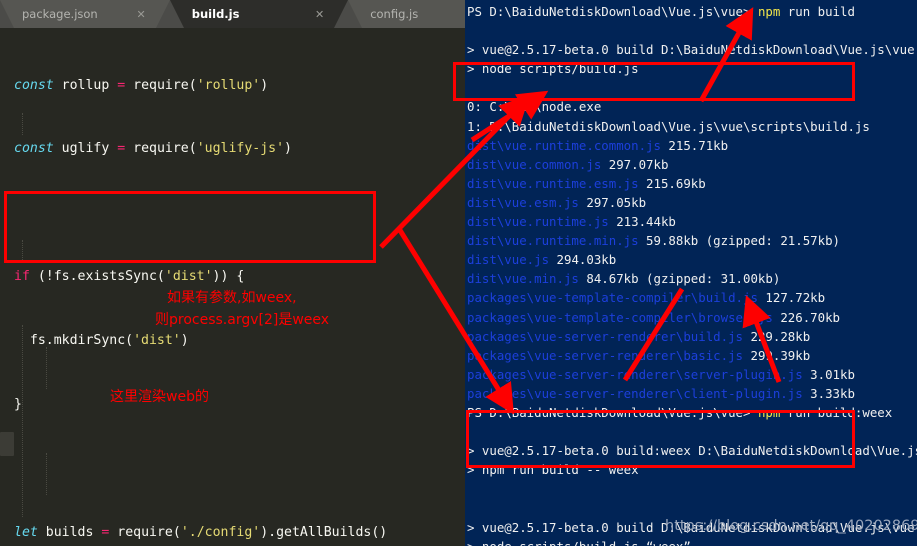 This screenshot has width=917, height=546. What do you see at coordinates (568, 145) in the screenshot?
I see `terminal-output-path: dist\vue.runtime.common.js` at bounding box center [568, 145].